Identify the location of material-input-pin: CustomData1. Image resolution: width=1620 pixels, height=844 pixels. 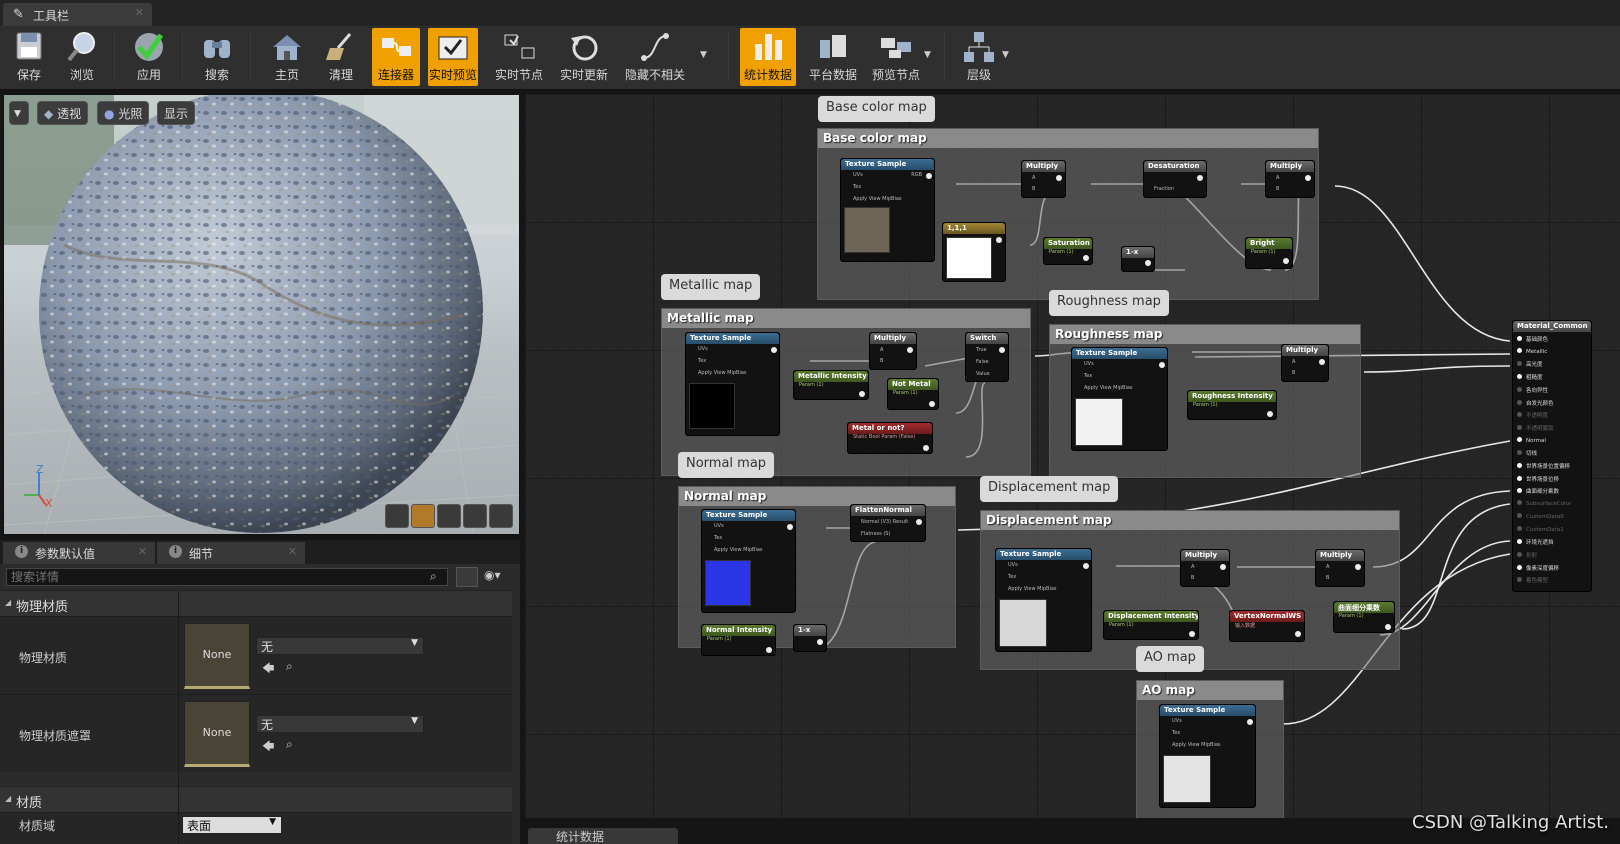
(1540, 529).